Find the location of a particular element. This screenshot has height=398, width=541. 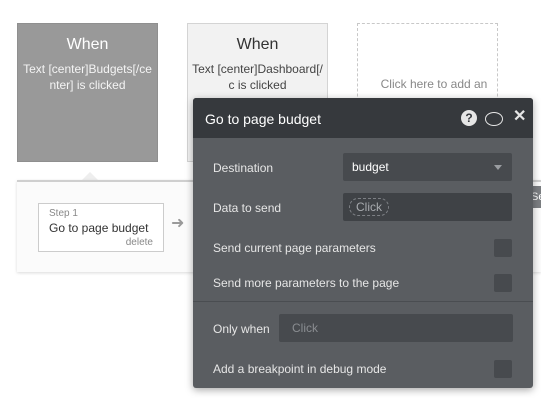

data-to-send-pill: Click is located at coordinates (369, 207).